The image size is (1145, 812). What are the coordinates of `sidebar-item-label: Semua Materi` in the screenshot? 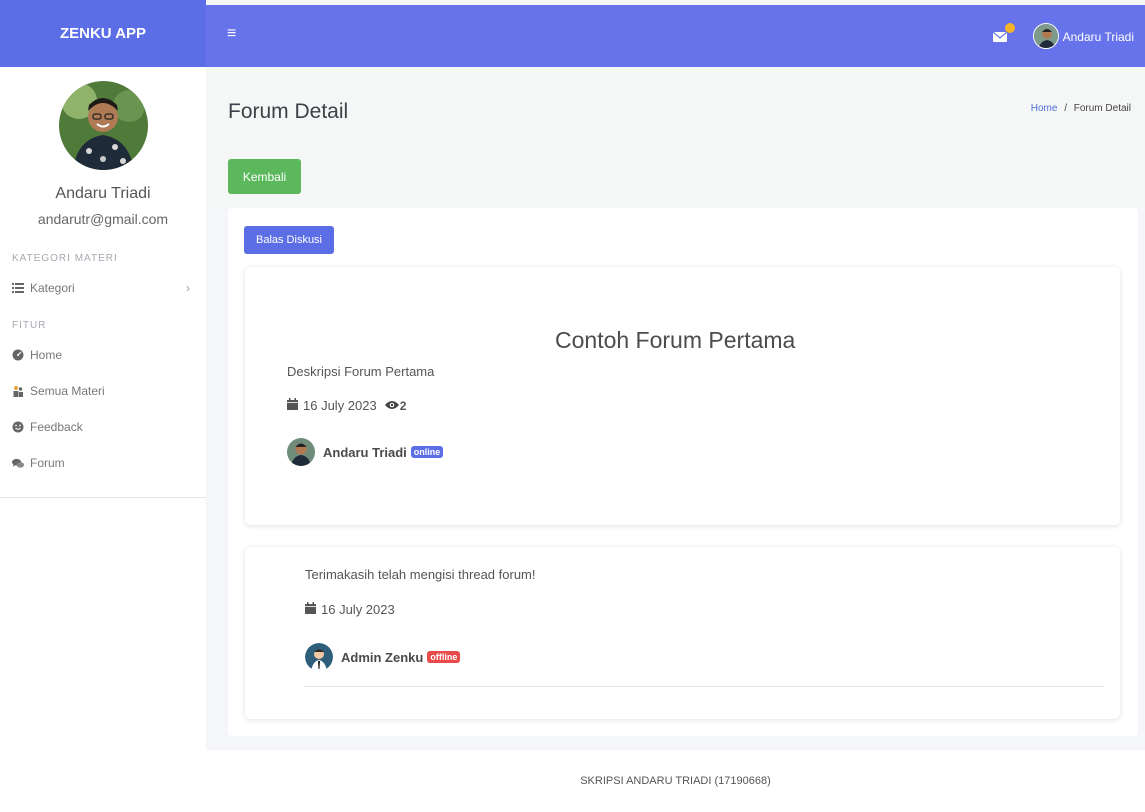 It's located at (67, 391).